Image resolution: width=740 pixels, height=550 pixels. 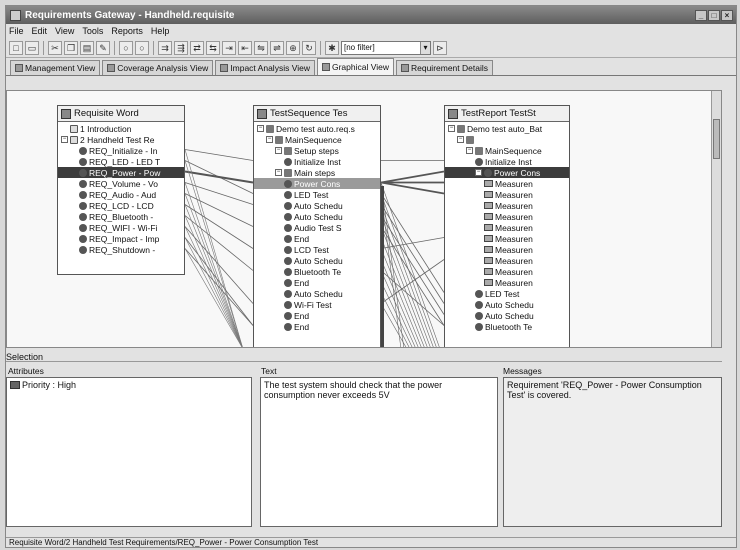 What do you see at coordinates (317, 304) in the screenshot?
I see `tree-row: Wi-Fi Test` at bounding box center [317, 304].